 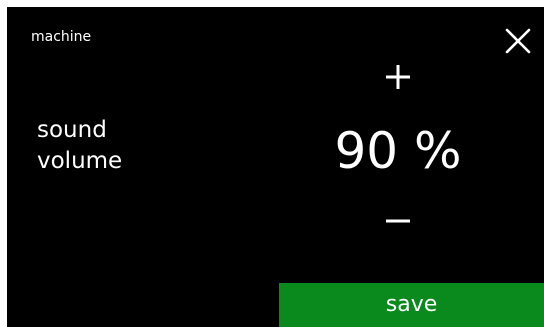 I want to click on close-button, so click(x=518, y=41).